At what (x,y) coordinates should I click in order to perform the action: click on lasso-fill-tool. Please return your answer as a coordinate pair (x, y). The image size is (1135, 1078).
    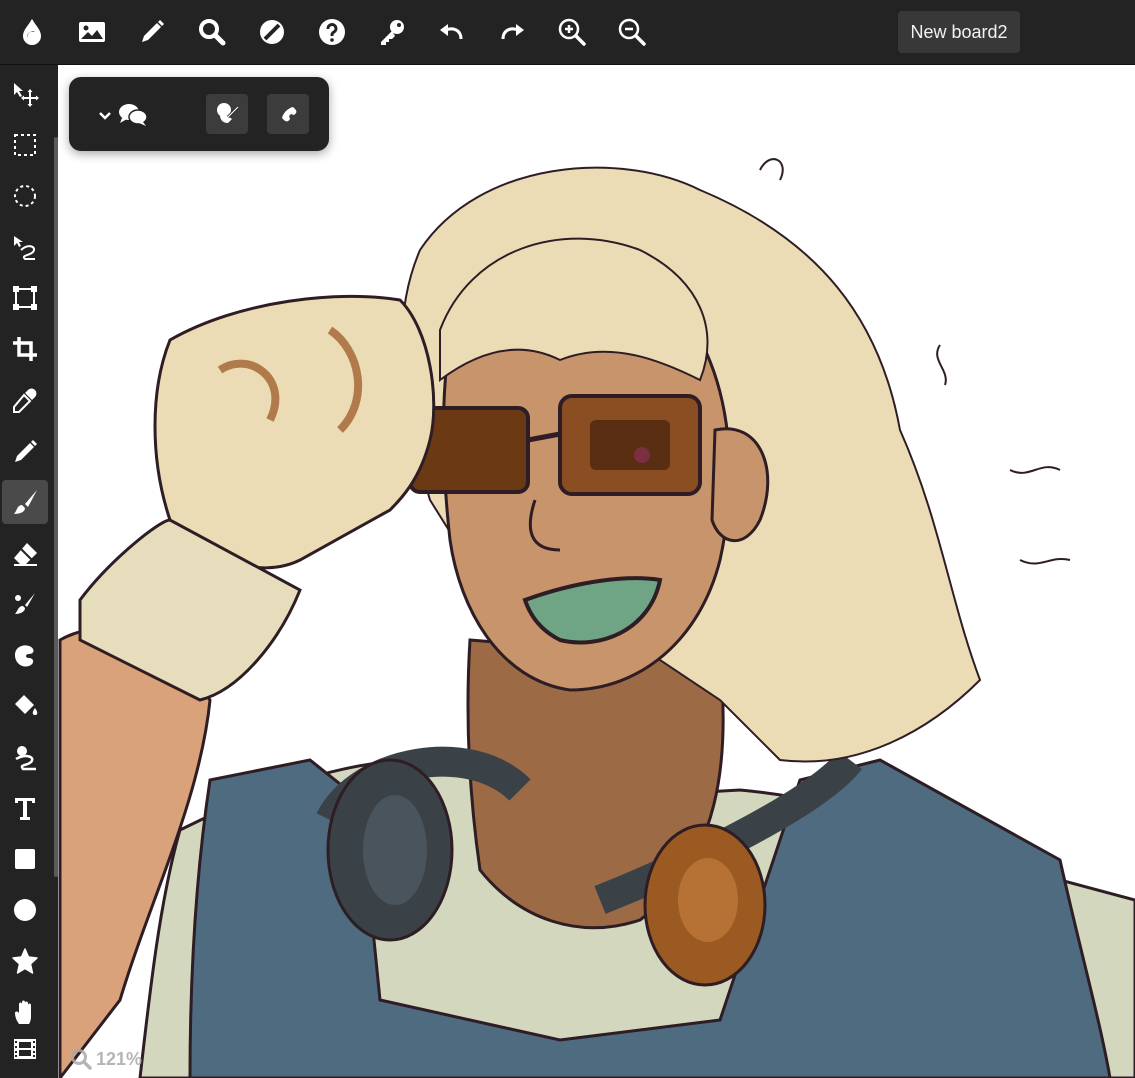
    Looking at the image, I should click on (25, 757).